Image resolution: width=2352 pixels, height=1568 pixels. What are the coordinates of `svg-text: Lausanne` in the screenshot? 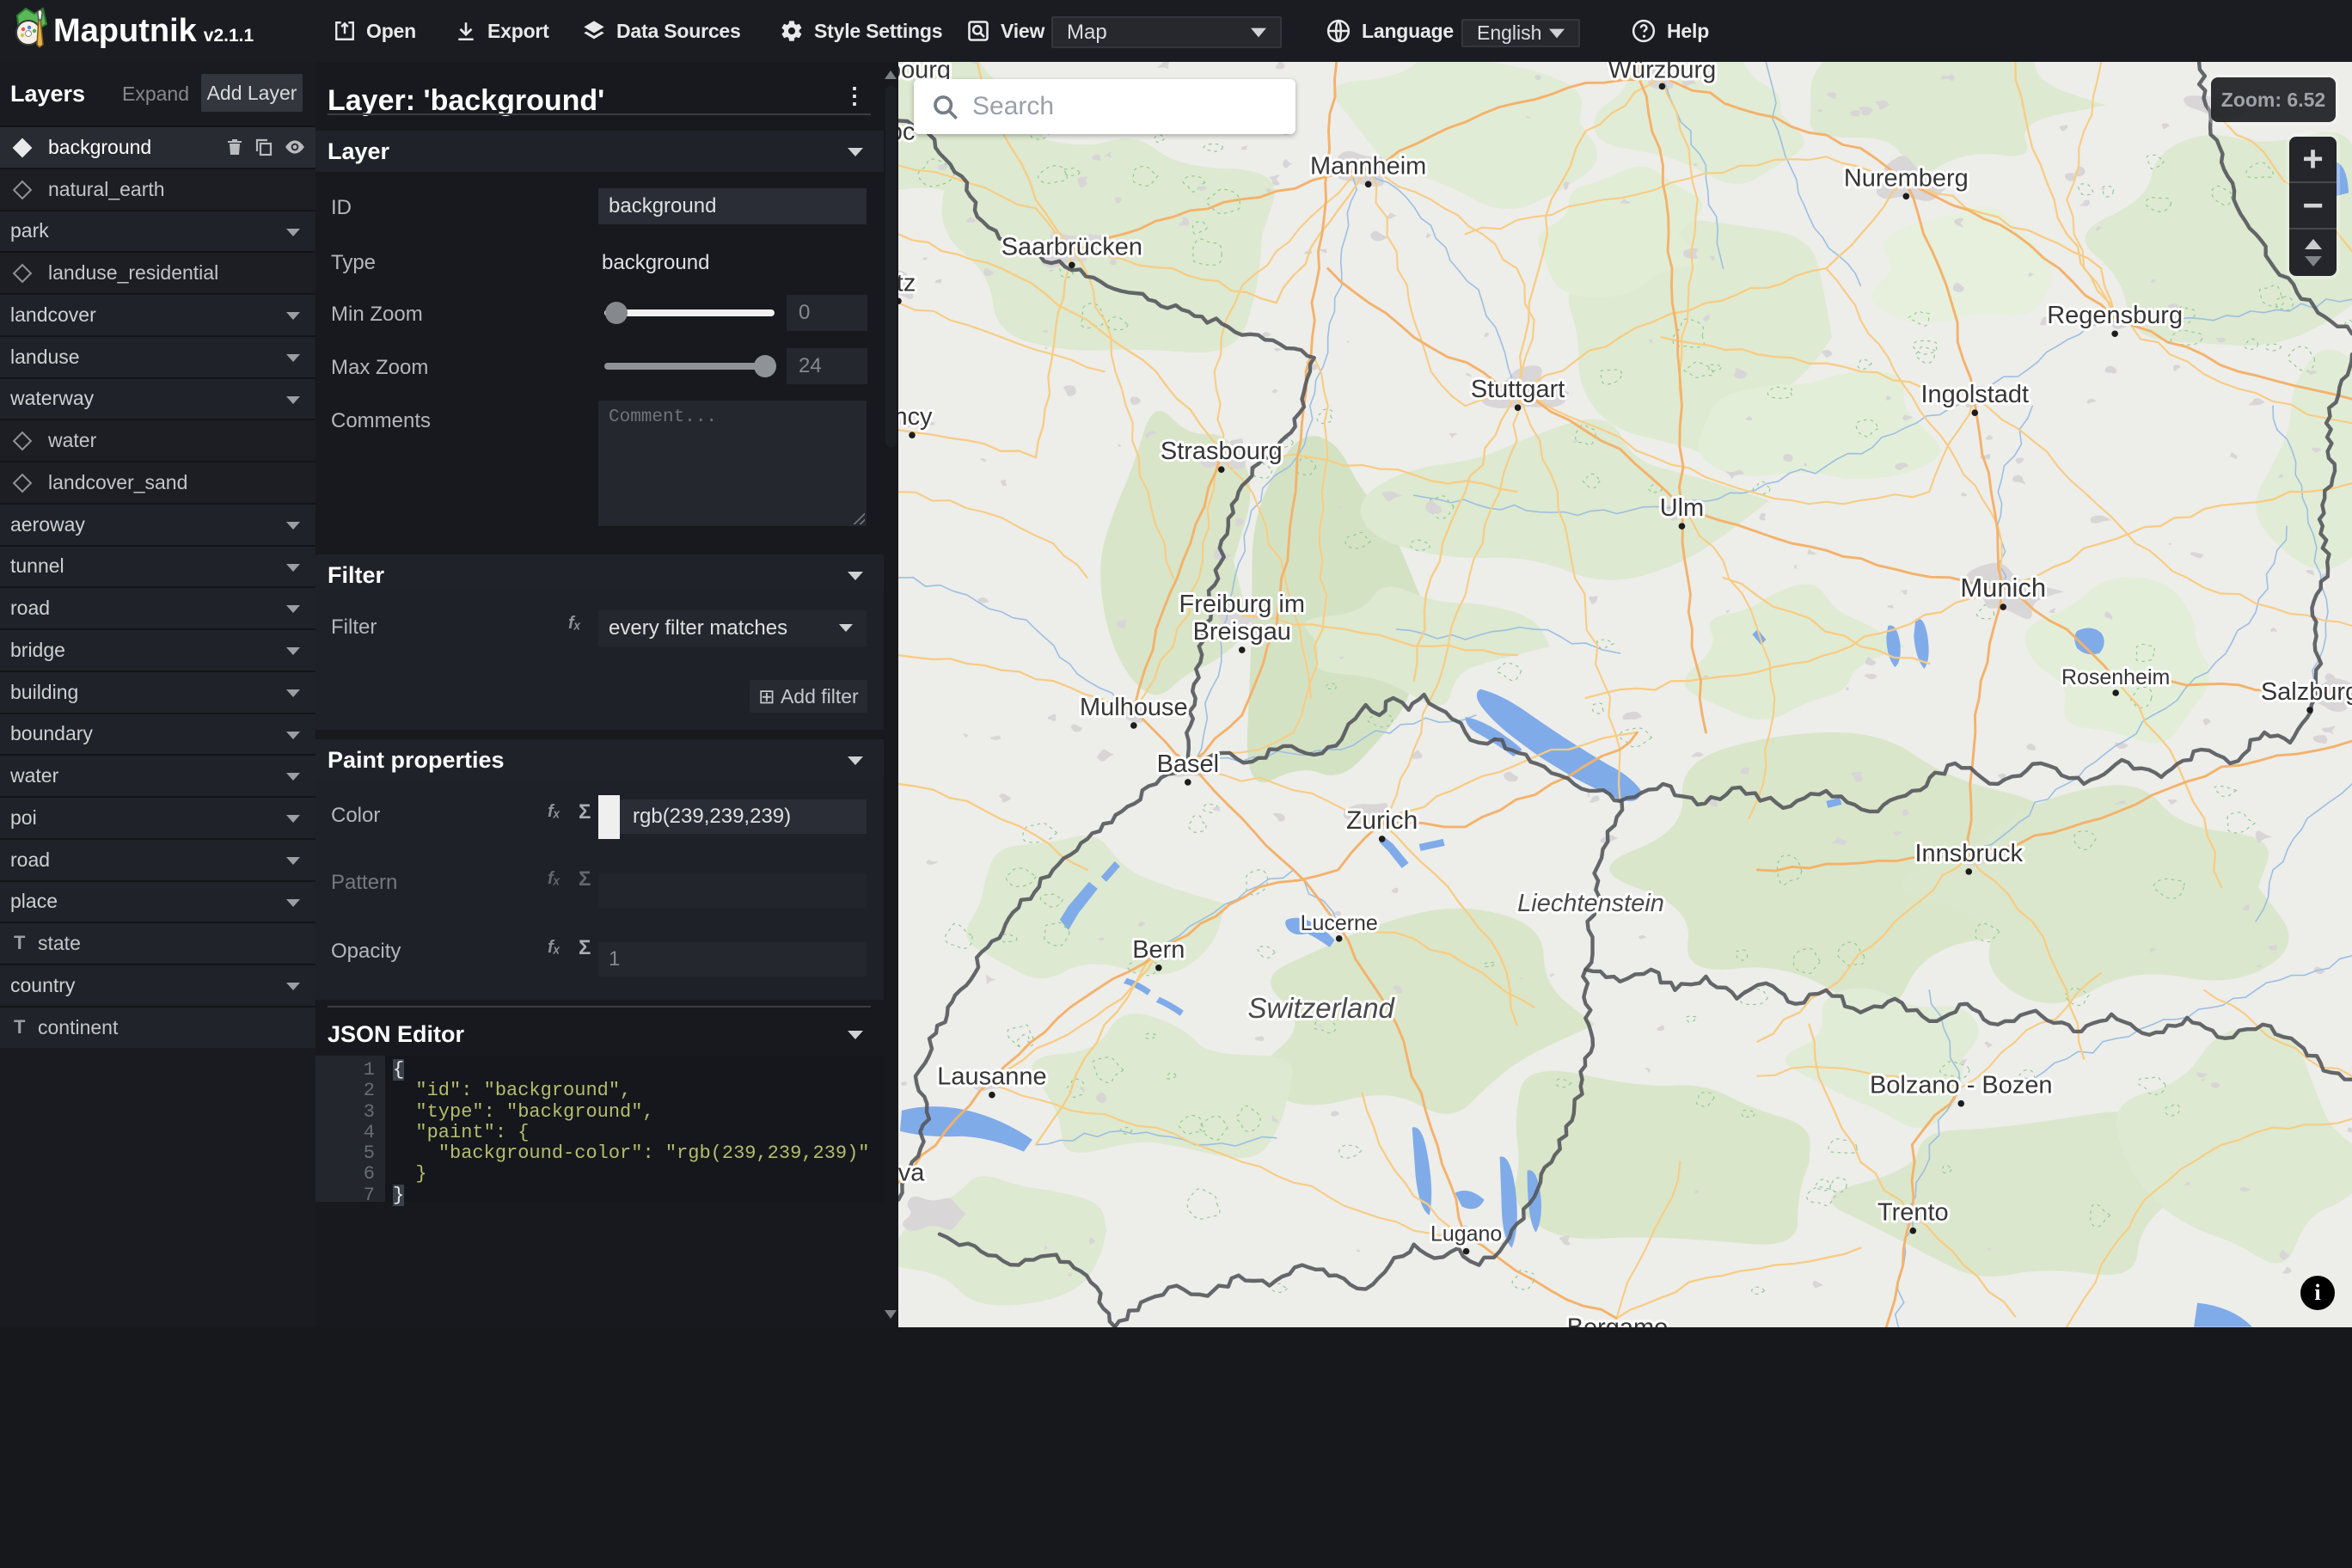 It's located at (991, 1077).